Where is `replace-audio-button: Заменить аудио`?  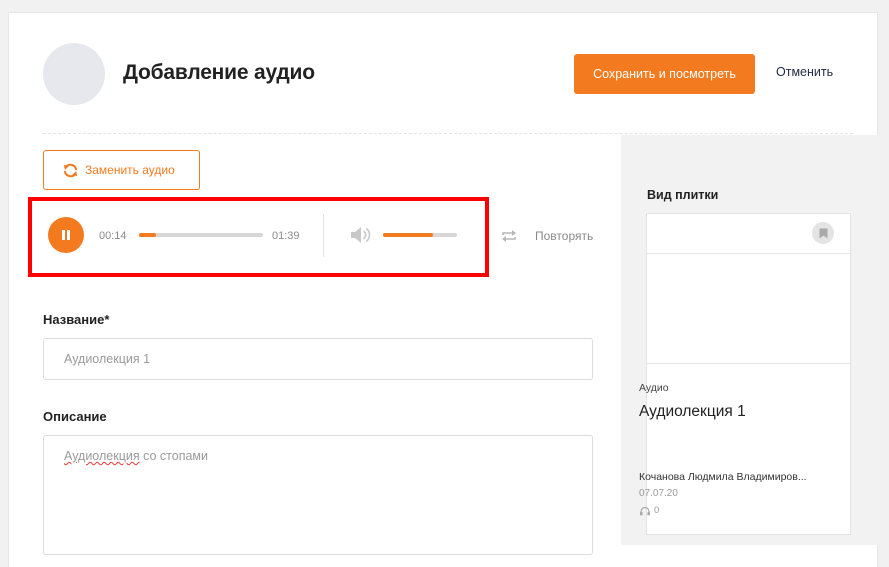 replace-audio-button: Заменить аудио is located at coordinates (121, 170).